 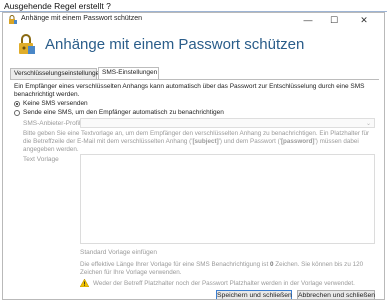 I want to click on warning-icon, so click(x=84, y=283).